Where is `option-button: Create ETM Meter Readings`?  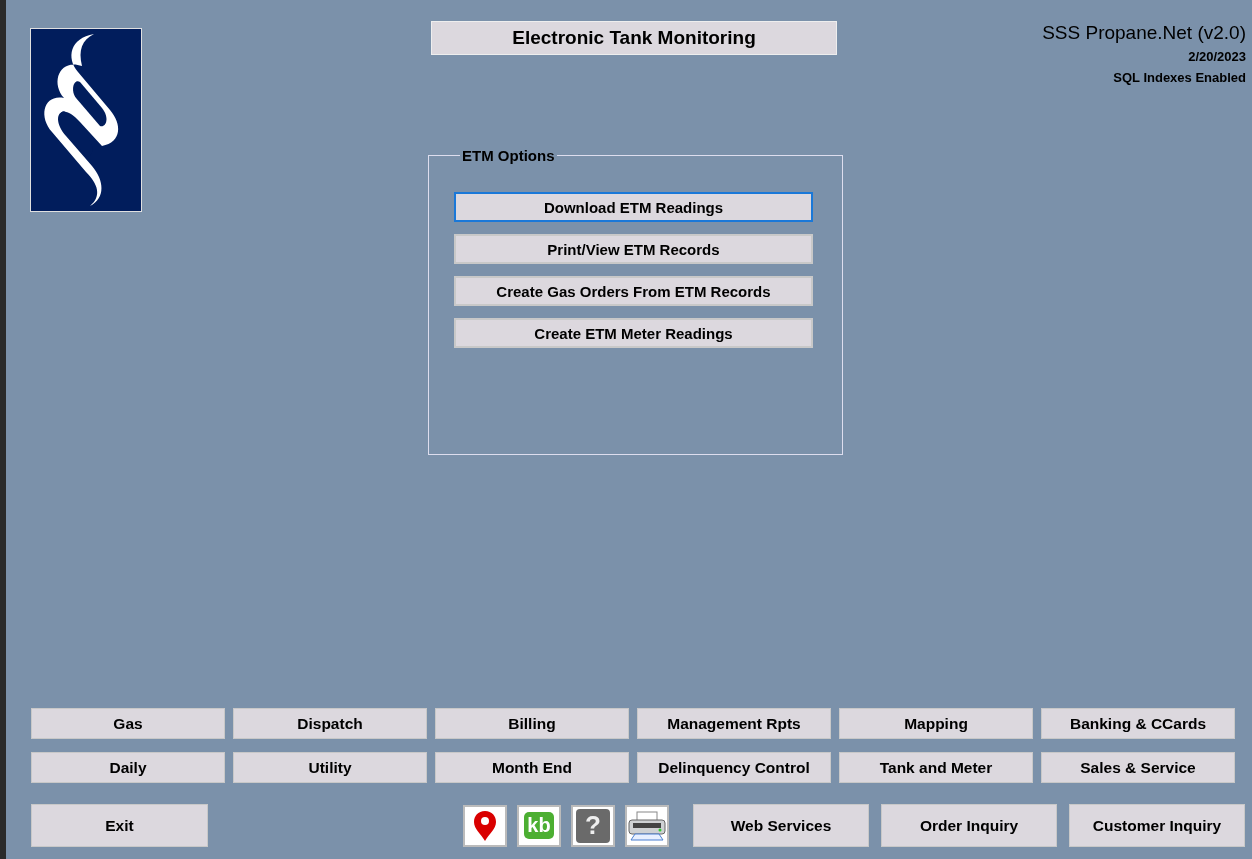
option-button: Create ETM Meter Readings is located at coordinates (633, 333).